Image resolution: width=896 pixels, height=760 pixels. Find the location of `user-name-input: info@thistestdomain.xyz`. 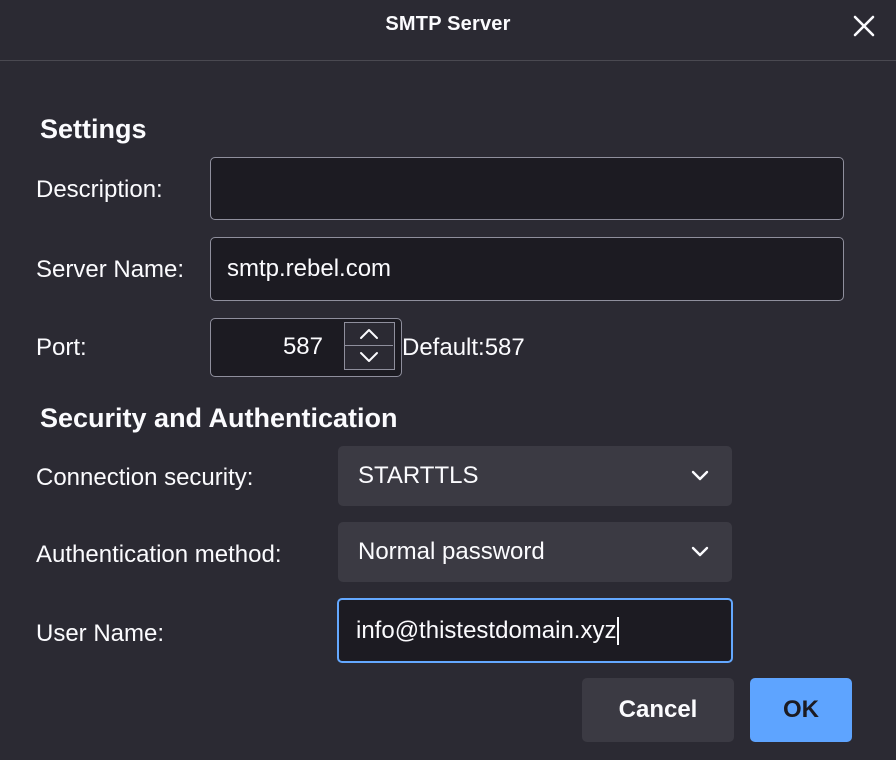

user-name-input: info@thistestdomain.xyz is located at coordinates (535, 630).